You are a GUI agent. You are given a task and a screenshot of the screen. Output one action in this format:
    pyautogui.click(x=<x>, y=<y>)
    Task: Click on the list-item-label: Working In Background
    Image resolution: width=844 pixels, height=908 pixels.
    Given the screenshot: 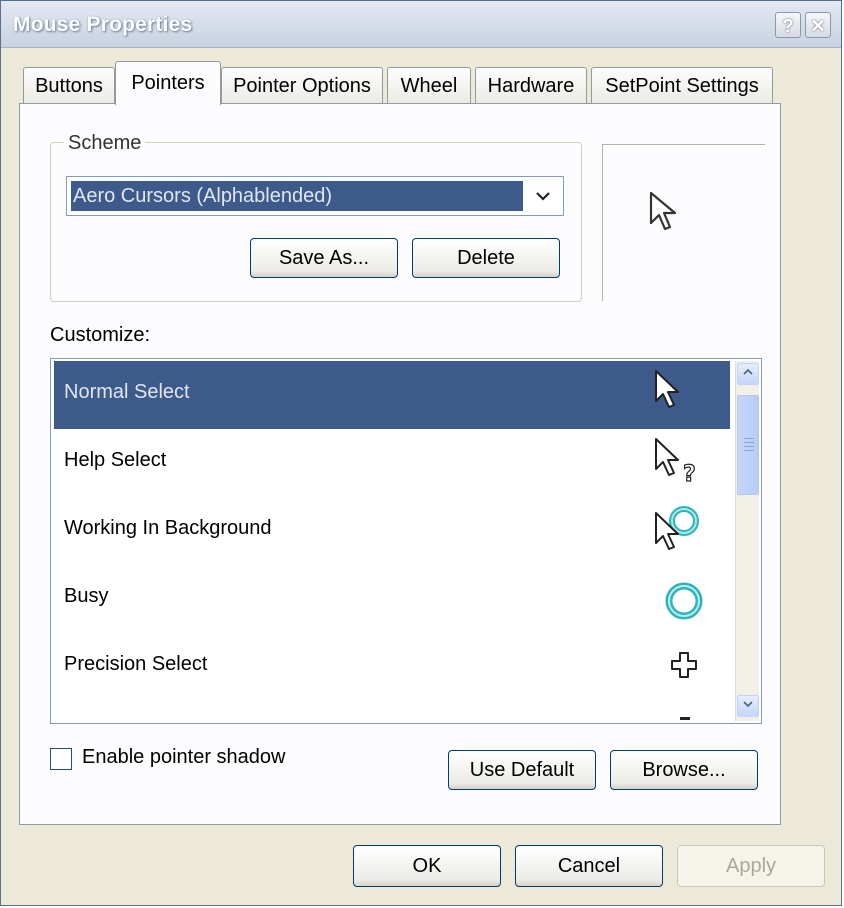 What is the action you would take?
    pyautogui.click(x=168, y=528)
    